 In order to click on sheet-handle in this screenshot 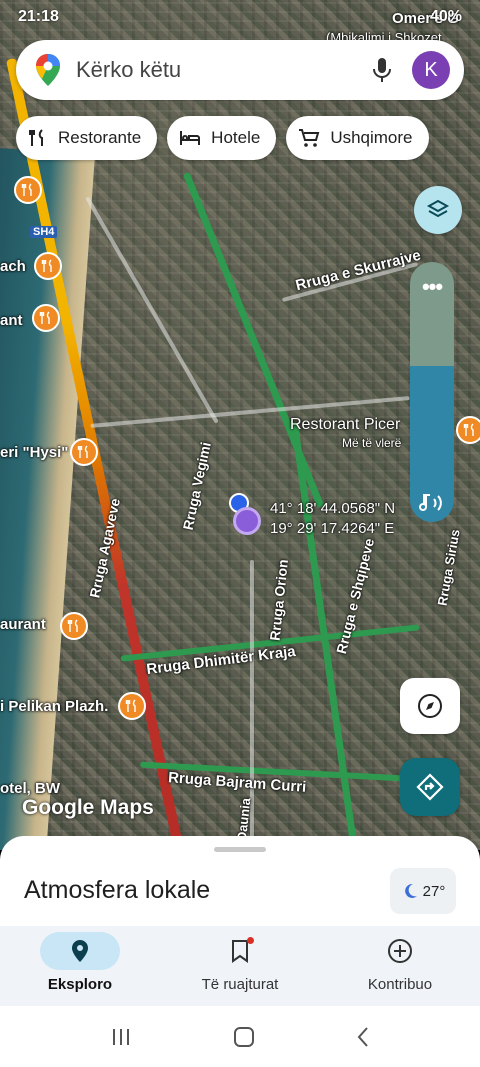, I will do `click(240, 849)`.